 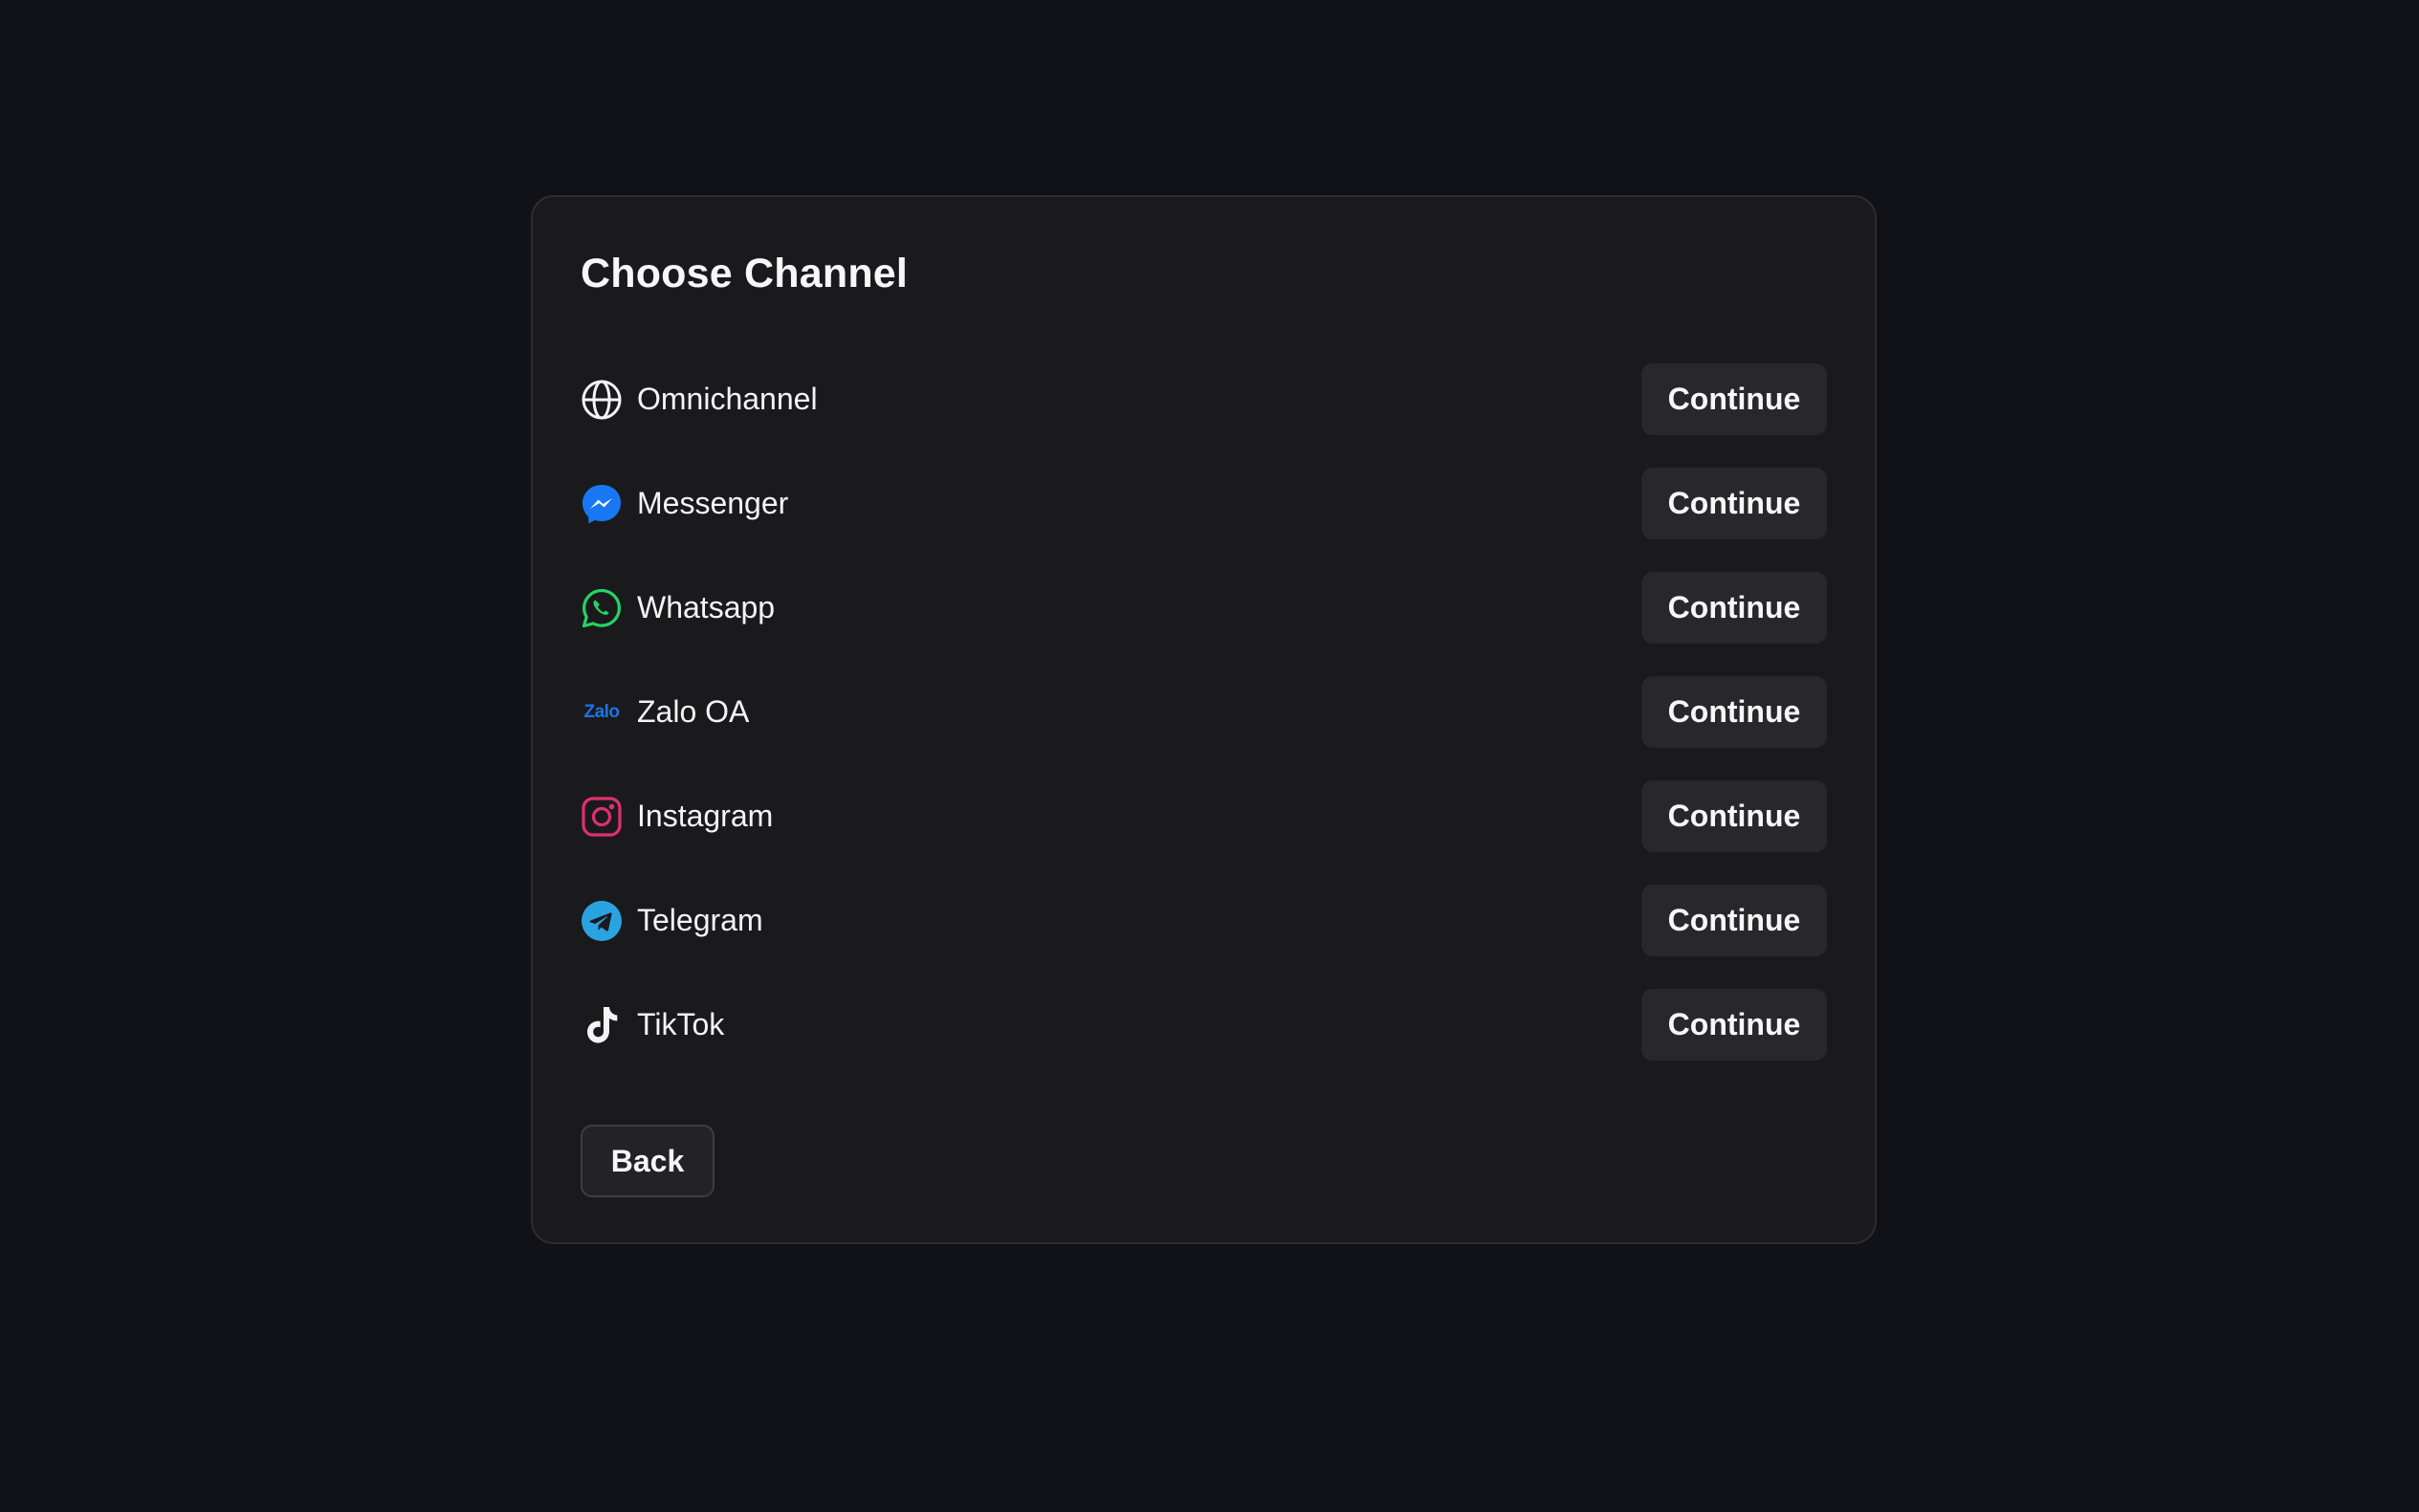 I want to click on channel-label: Telegram, so click(x=700, y=920).